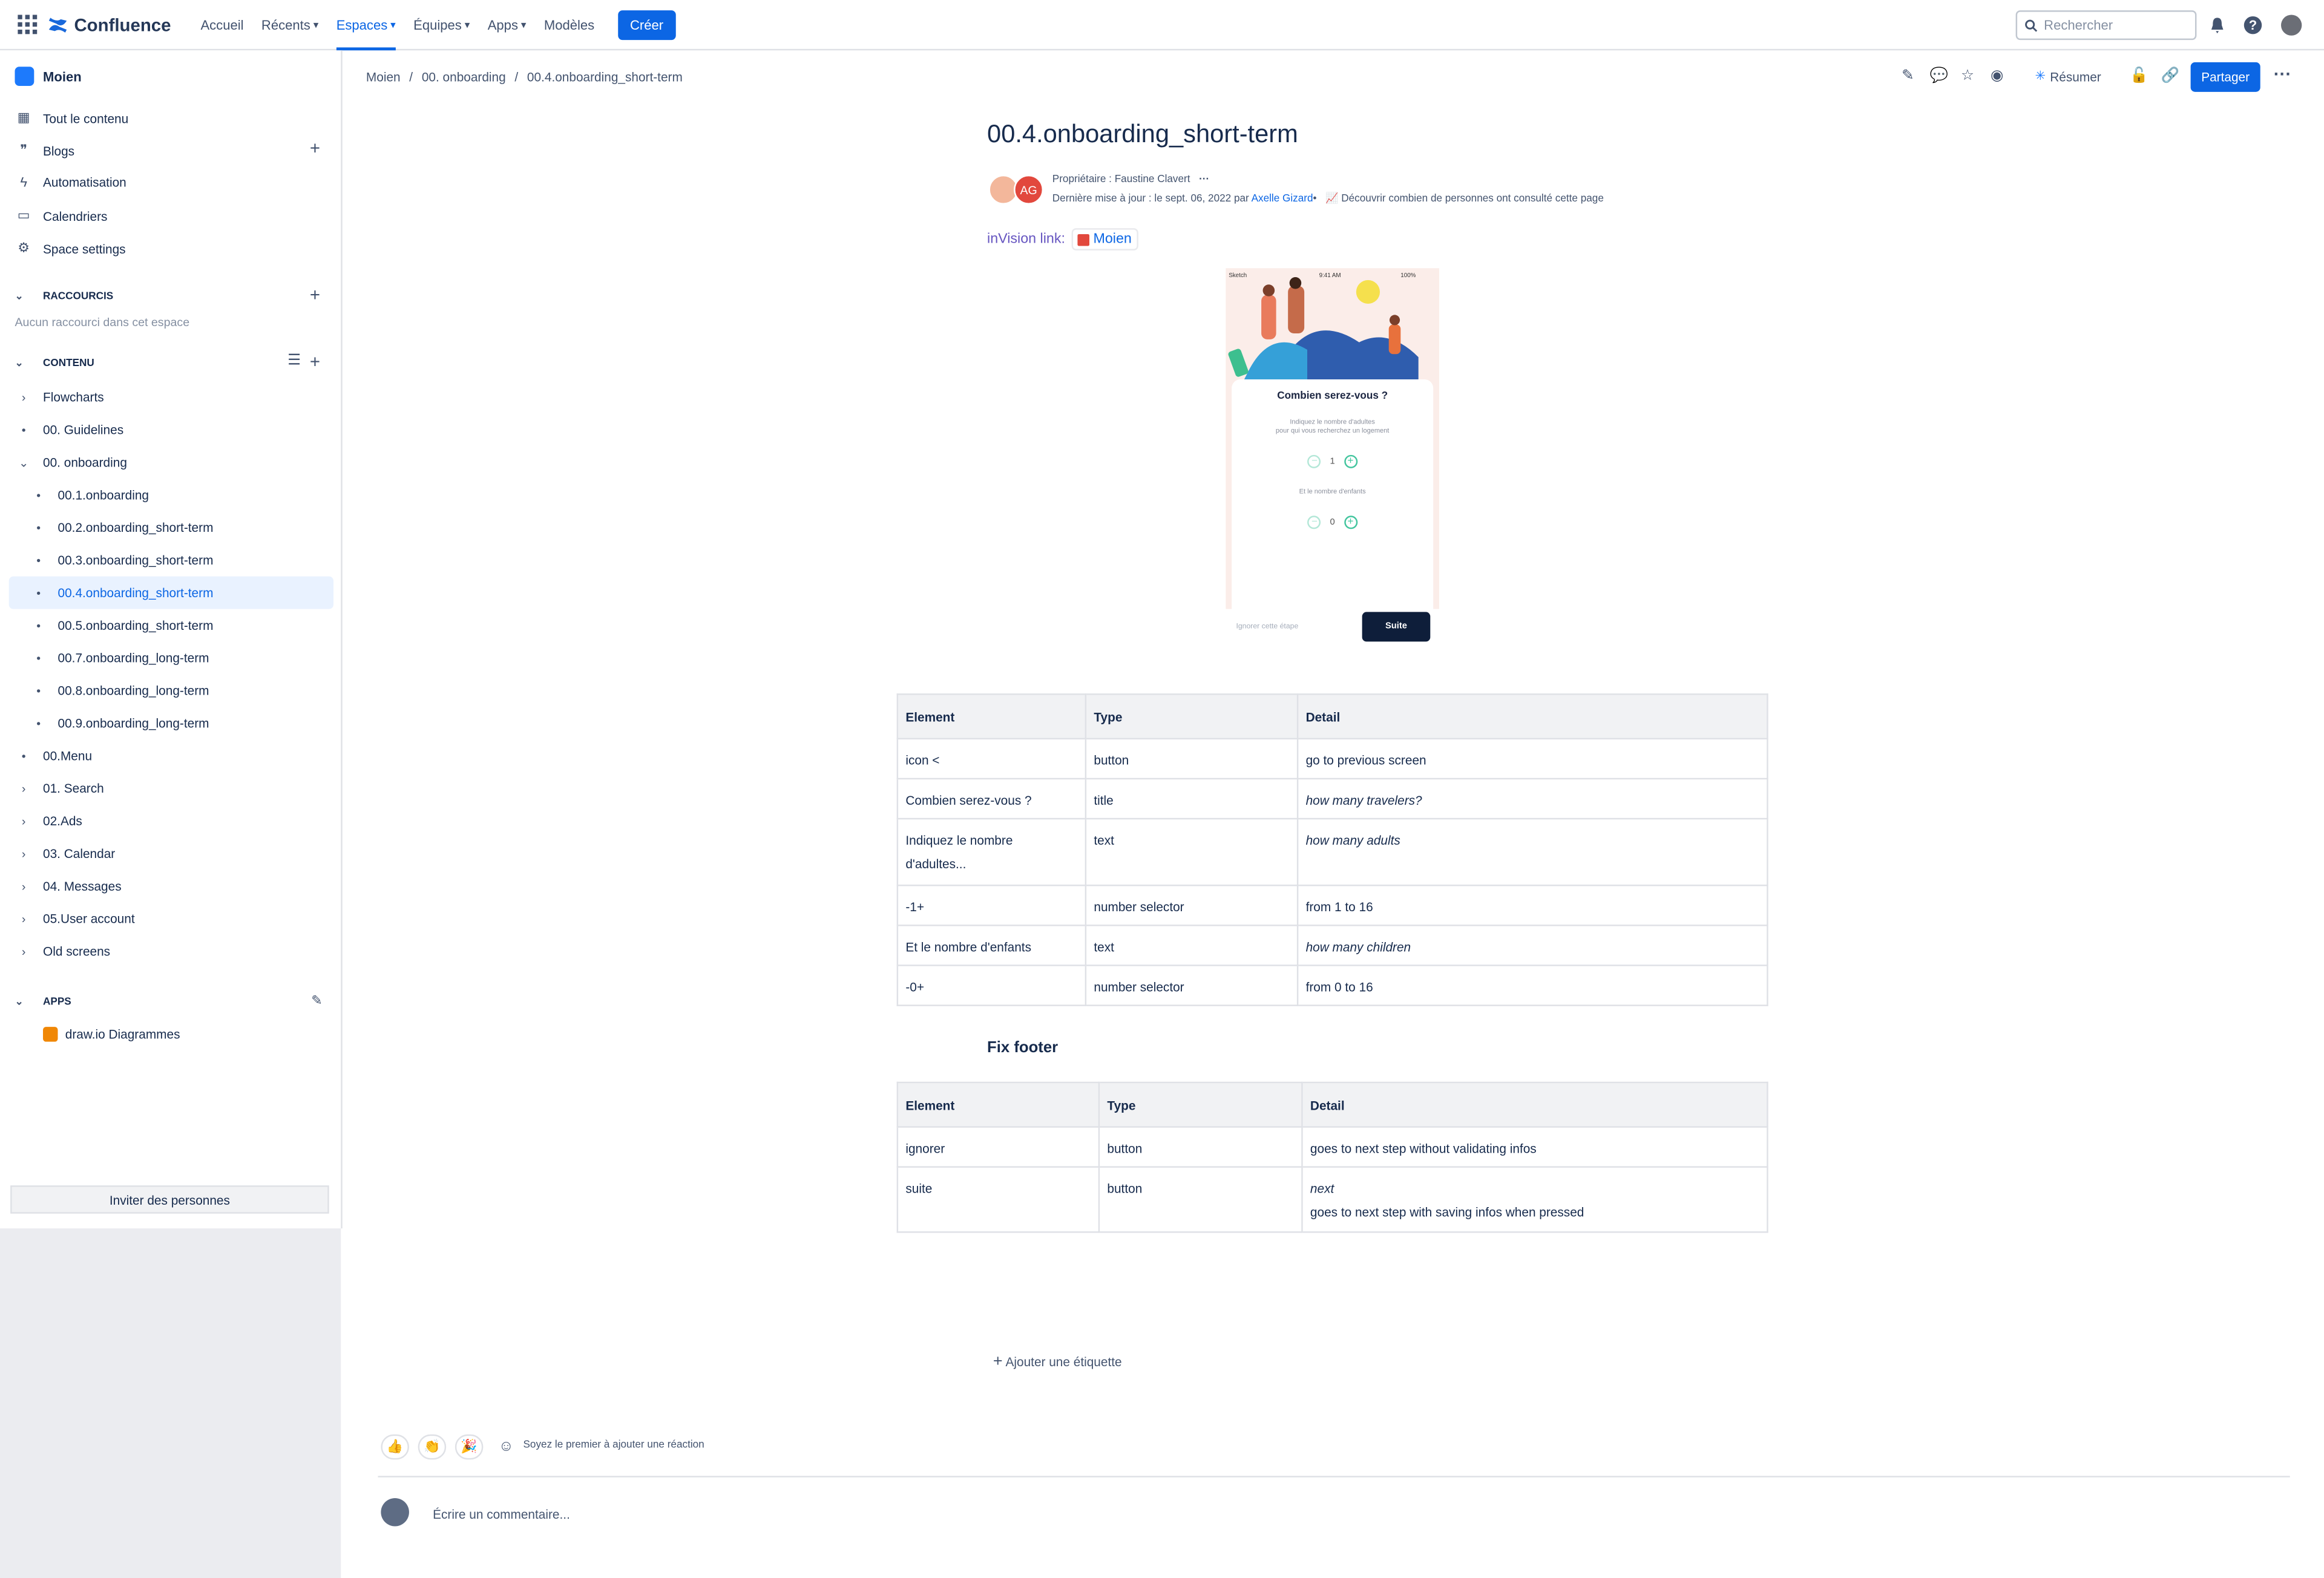 This screenshot has height=1578, width=2324. I want to click on minus-icon: −, so click(1314, 522).